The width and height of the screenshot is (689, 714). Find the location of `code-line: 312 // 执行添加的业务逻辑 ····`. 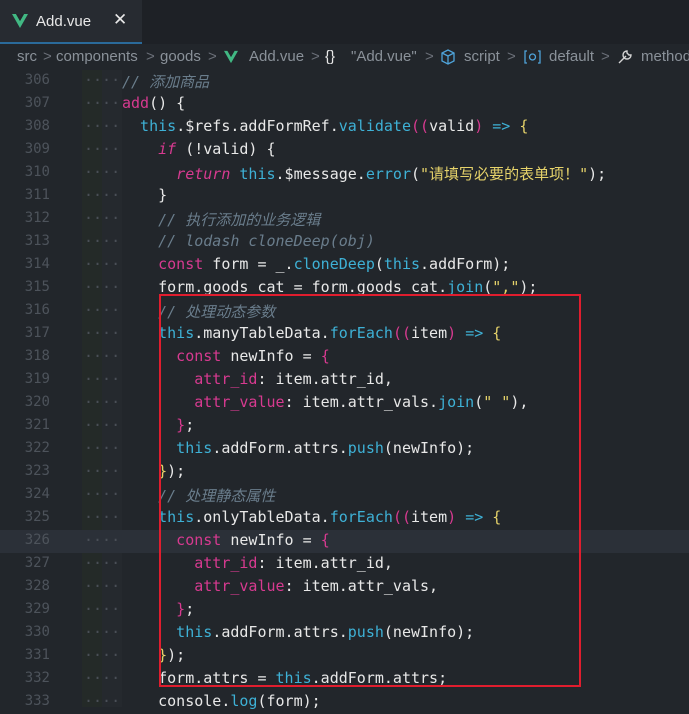

code-line: 312 // 执行添加的业务逻辑 ···· is located at coordinates (344, 219).